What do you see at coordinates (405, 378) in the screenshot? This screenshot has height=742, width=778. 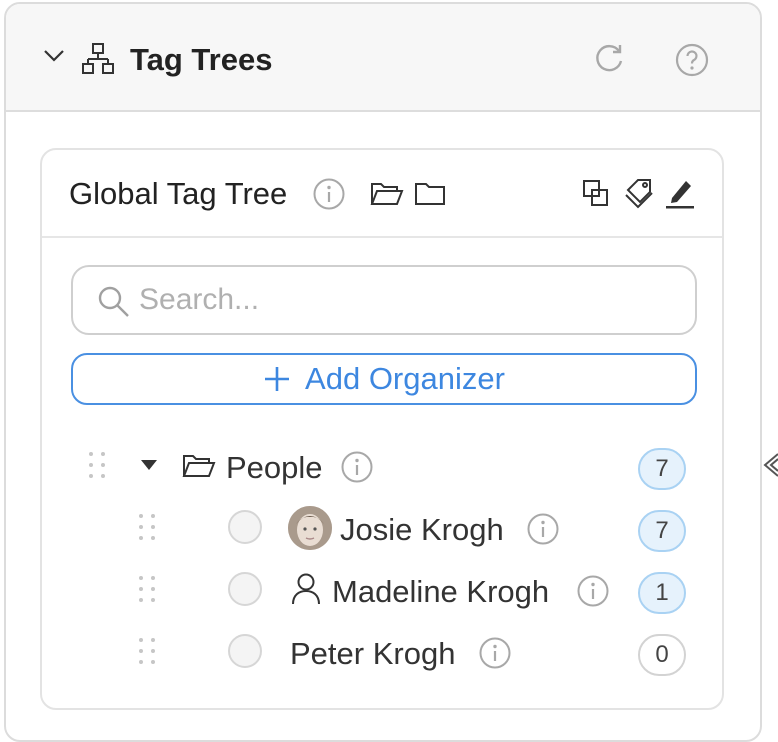 I see `add-organizer-label: Add Organizer` at bounding box center [405, 378].